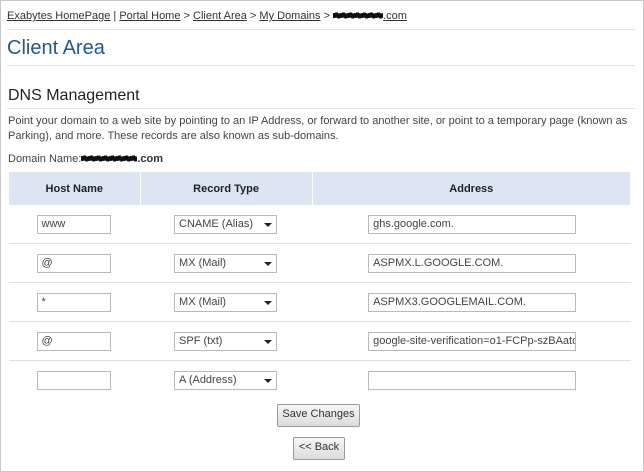 This screenshot has width=644, height=472. Describe the element at coordinates (201, 340) in the screenshot. I see `record-type-value: SPF (txt)` at that location.